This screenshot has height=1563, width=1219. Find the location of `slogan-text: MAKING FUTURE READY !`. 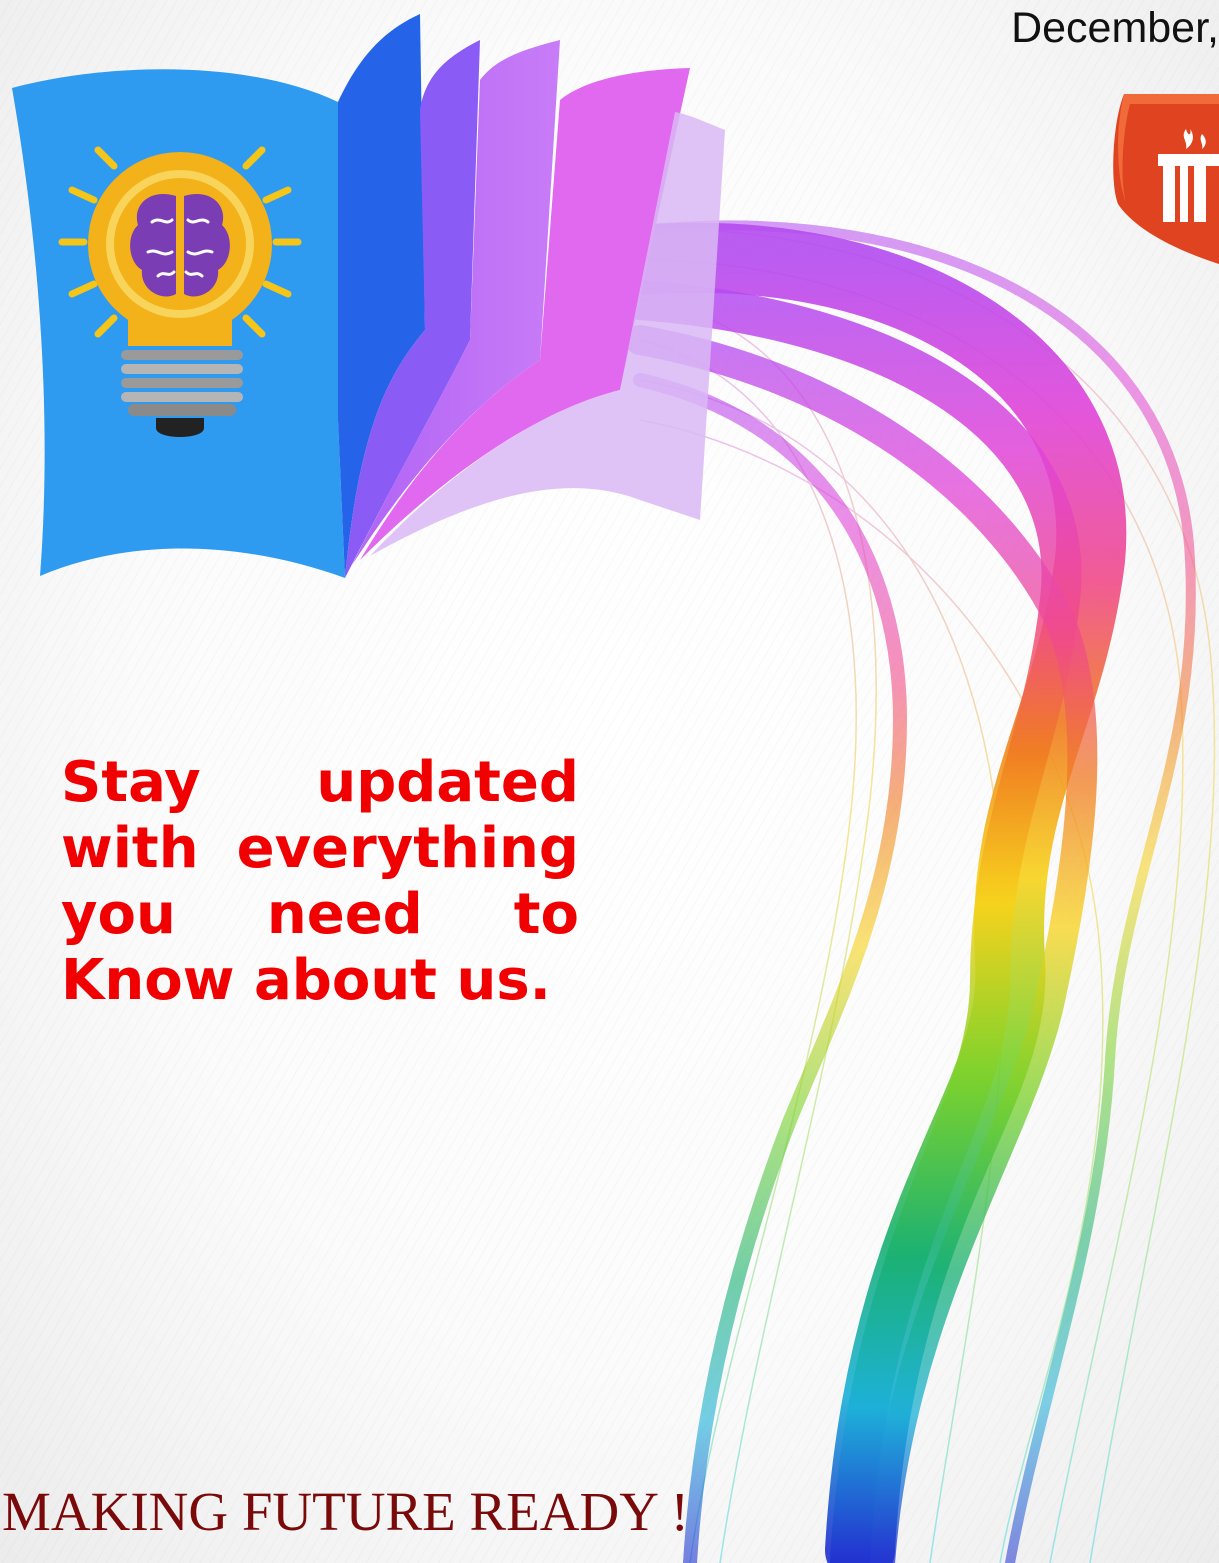

slogan-text: MAKING FUTURE READY ! is located at coordinates (345, 1511).